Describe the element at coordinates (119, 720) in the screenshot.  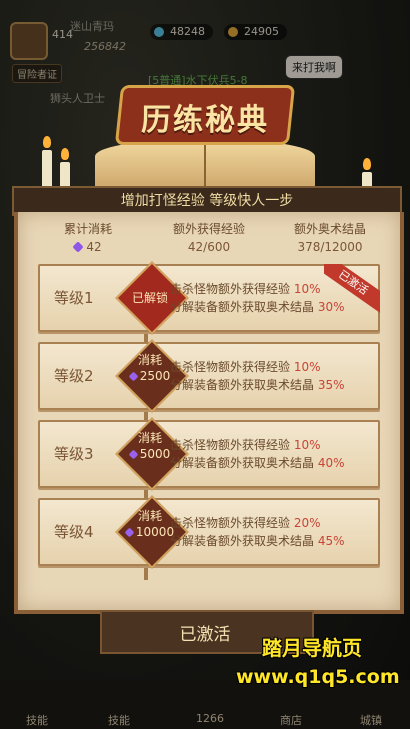
I see `nav-skill-2: 技能` at that location.